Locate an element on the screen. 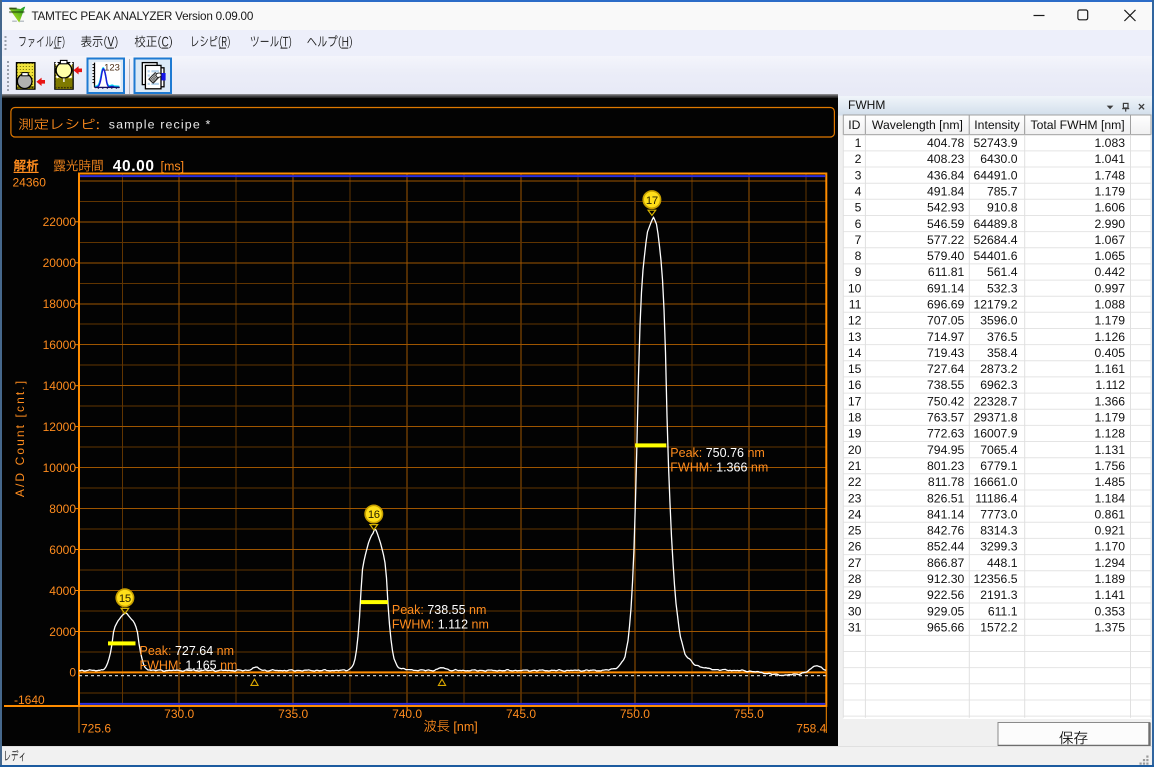 This screenshot has height=767, width=1154. svg-text: 696.69 is located at coordinates (945, 305).